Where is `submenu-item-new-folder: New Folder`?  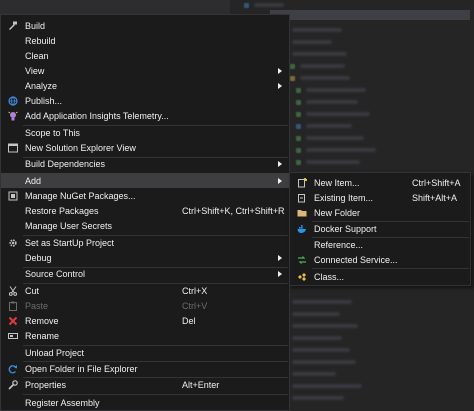
submenu-item-new-folder: New Folder is located at coordinates (380, 212).